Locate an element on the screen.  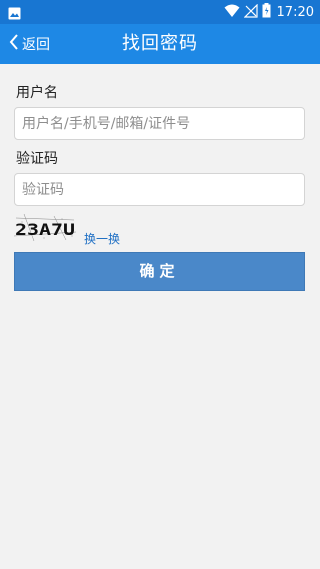
captcha-input is located at coordinates (159, 189).